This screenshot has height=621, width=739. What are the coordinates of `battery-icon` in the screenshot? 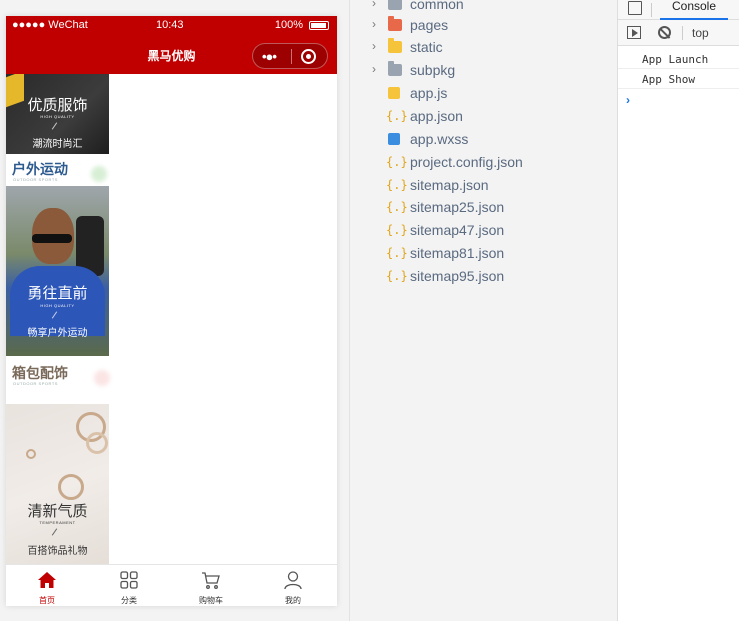 It's located at (319, 25).